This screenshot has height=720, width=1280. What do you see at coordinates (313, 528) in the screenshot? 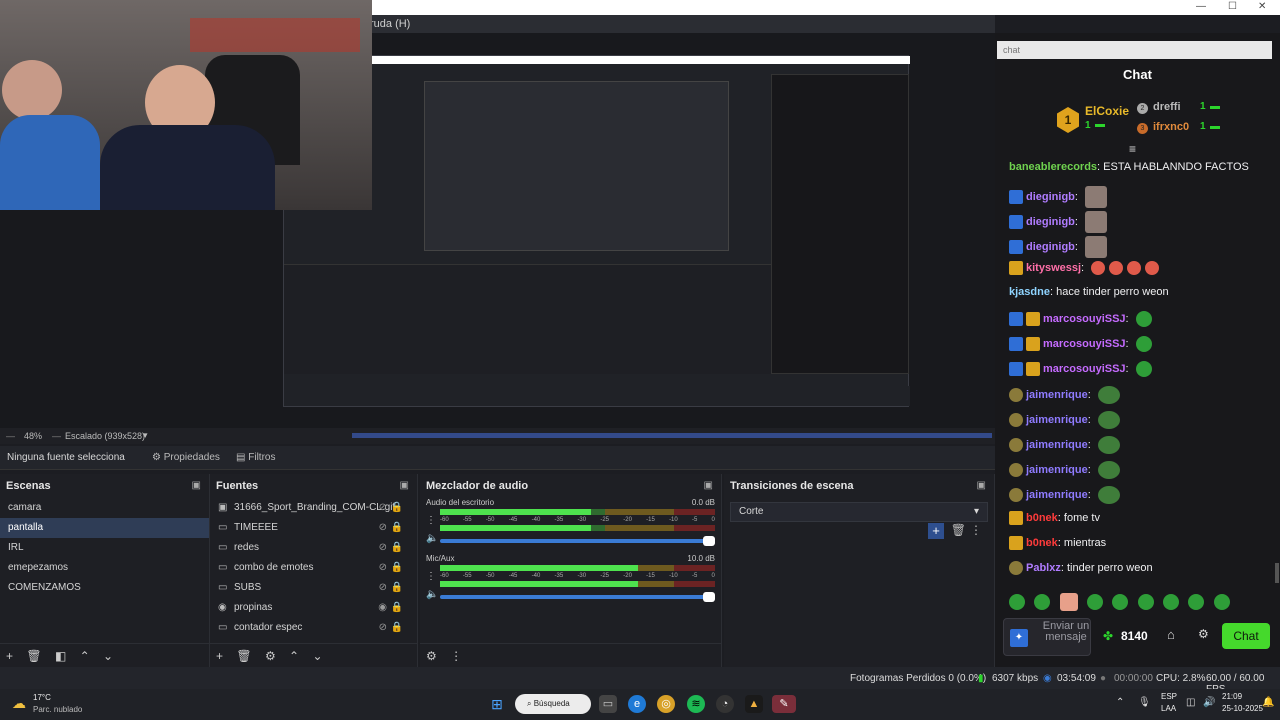
I see `source-item: ▭ TIMEEEE ⊘ 🔒` at bounding box center [313, 528].